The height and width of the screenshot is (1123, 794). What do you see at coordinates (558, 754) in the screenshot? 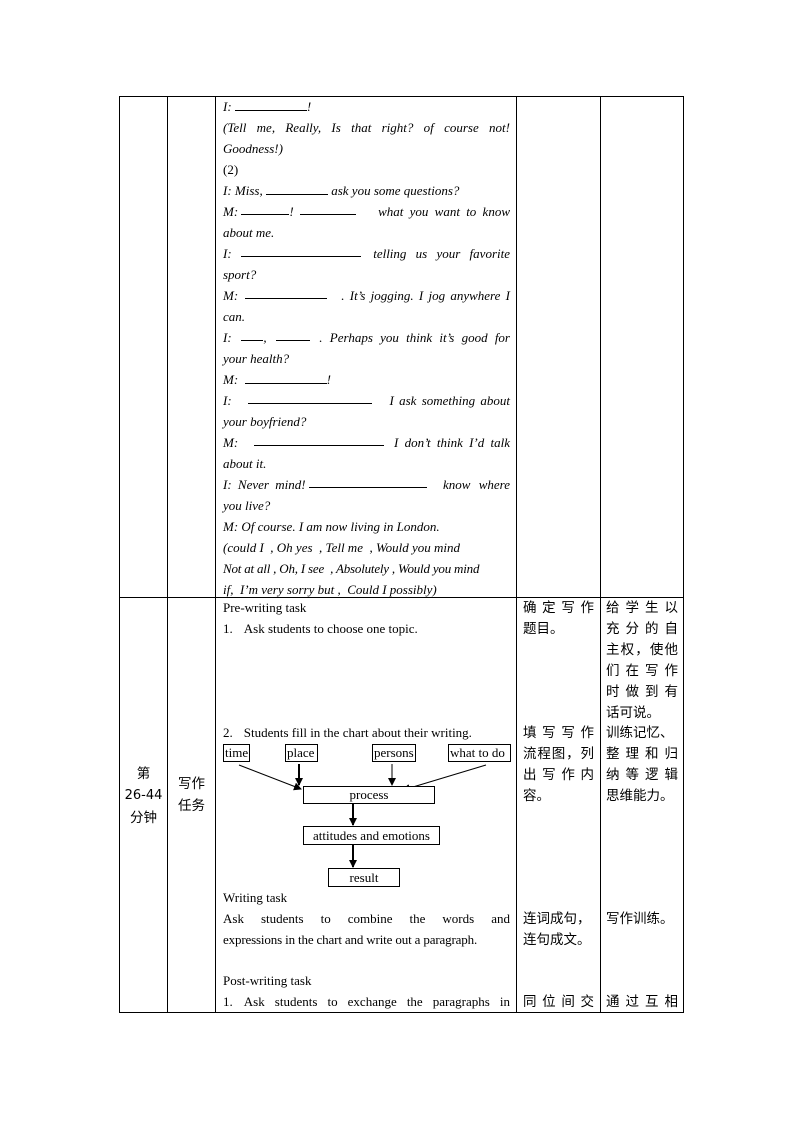
I see `purpose-line: 流程图，列` at bounding box center [558, 754].